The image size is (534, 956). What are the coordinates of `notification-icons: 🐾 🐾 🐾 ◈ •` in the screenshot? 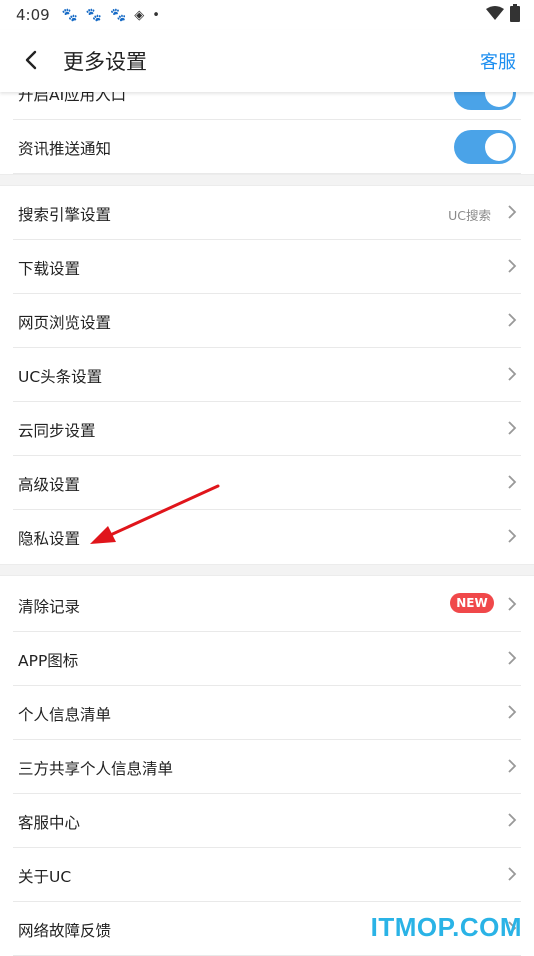 It's located at (111, 15).